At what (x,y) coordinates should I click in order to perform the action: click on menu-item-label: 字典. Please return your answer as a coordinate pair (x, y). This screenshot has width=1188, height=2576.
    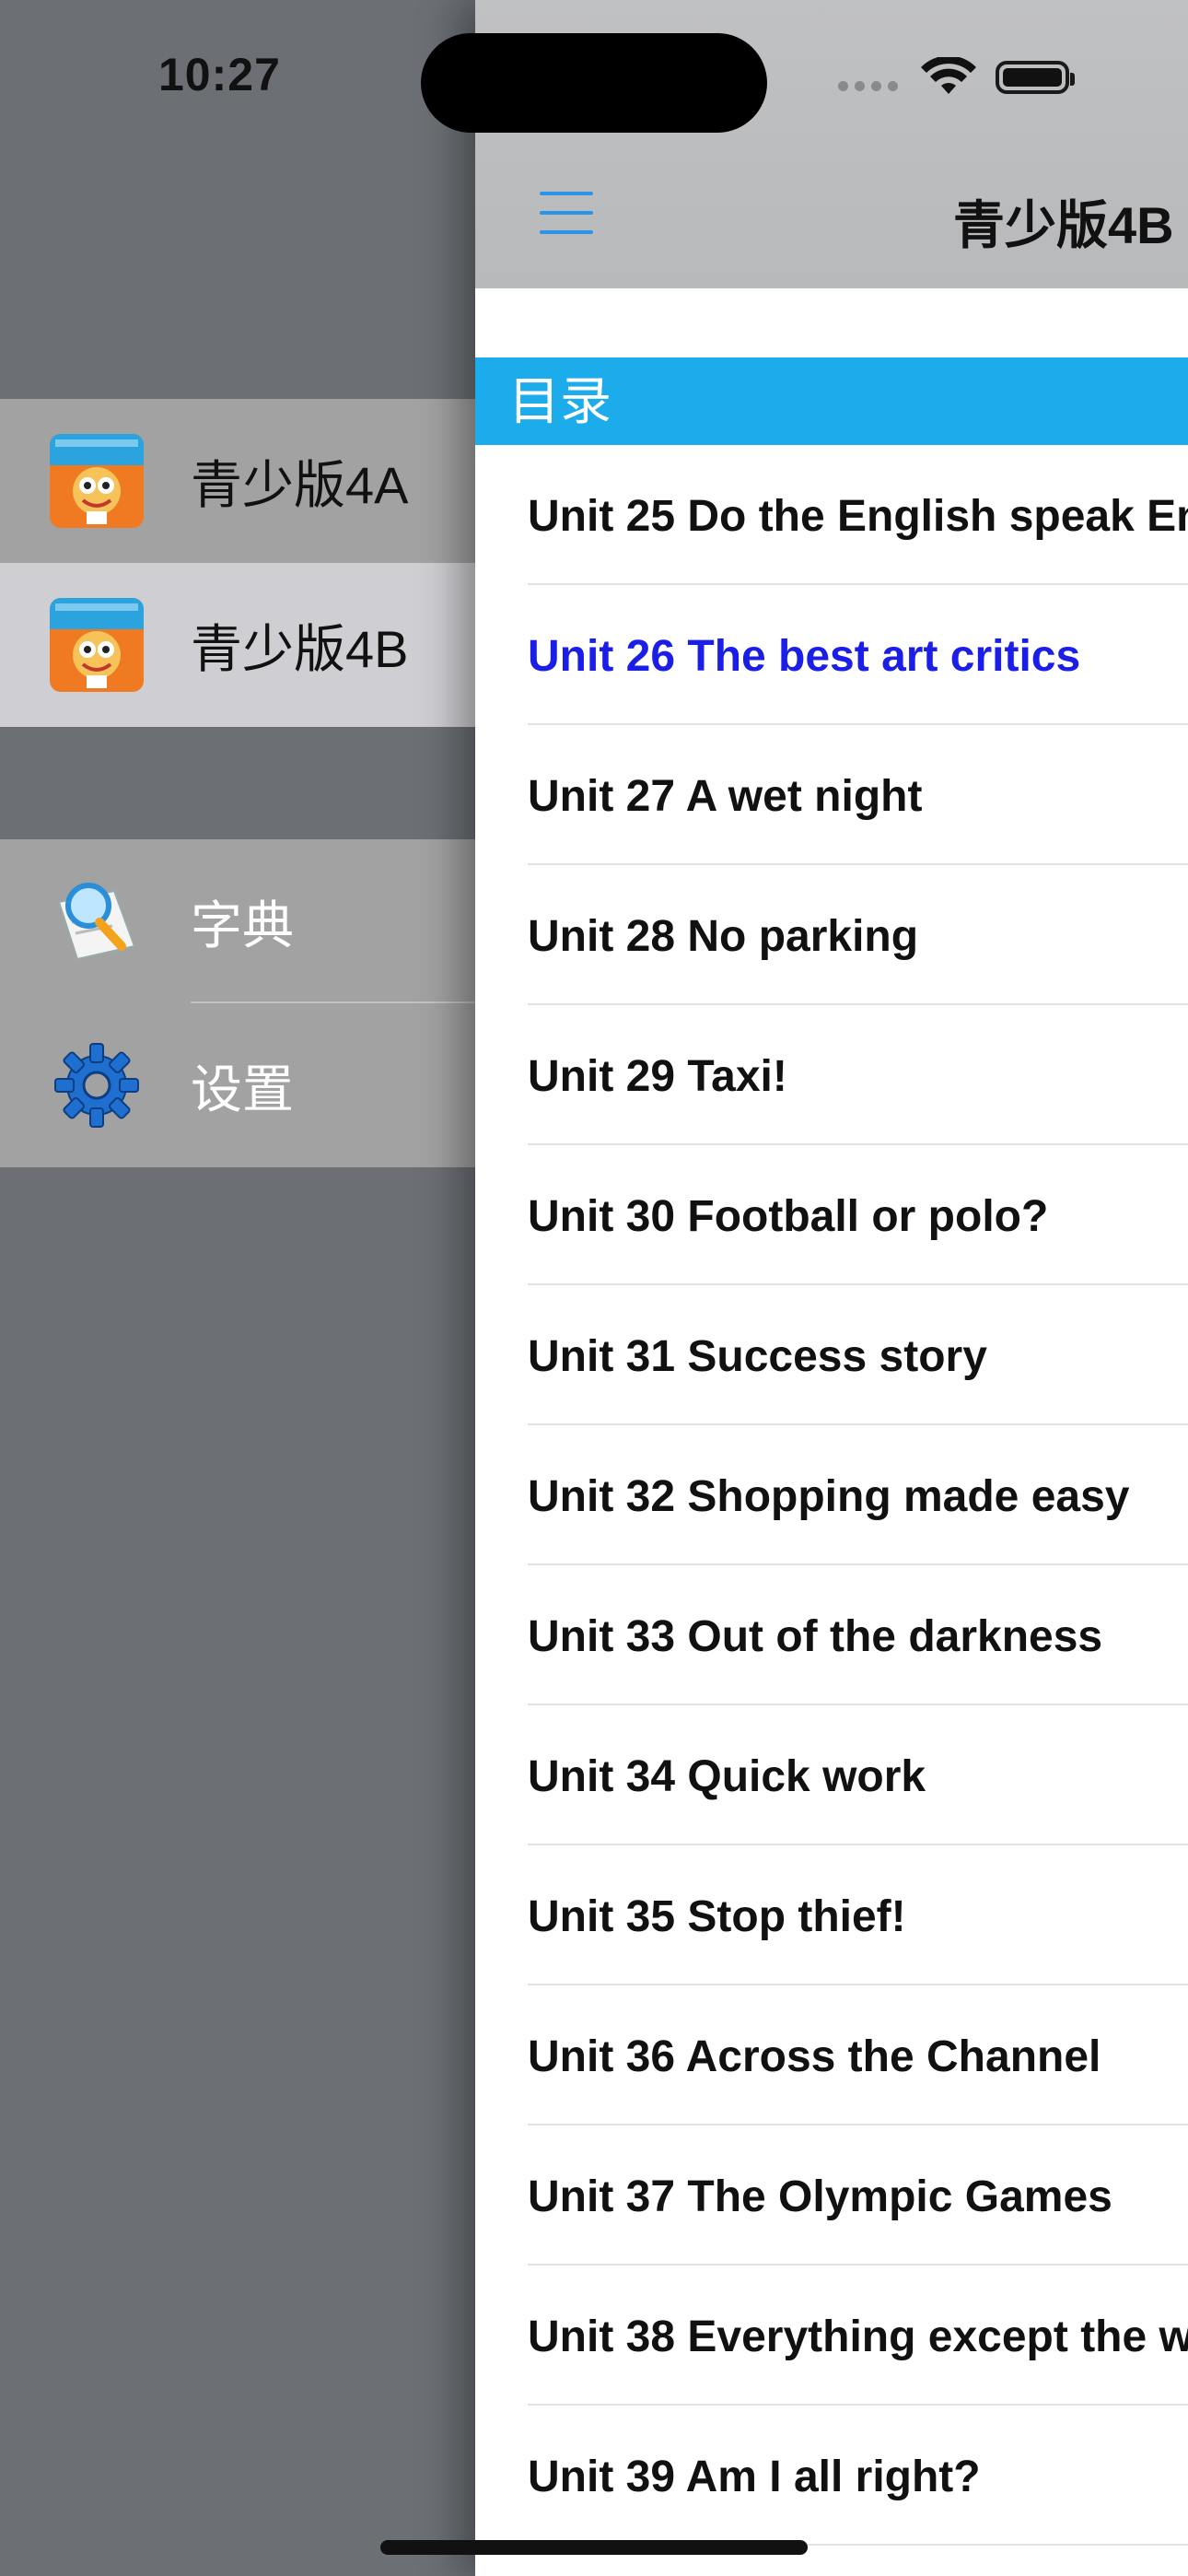
    Looking at the image, I should click on (242, 925).